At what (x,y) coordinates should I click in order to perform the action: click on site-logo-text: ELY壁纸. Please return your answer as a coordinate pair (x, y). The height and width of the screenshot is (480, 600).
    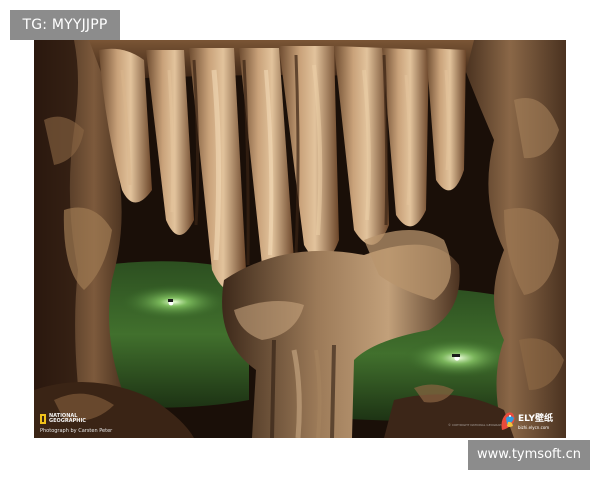
    Looking at the image, I should click on (535, 418).